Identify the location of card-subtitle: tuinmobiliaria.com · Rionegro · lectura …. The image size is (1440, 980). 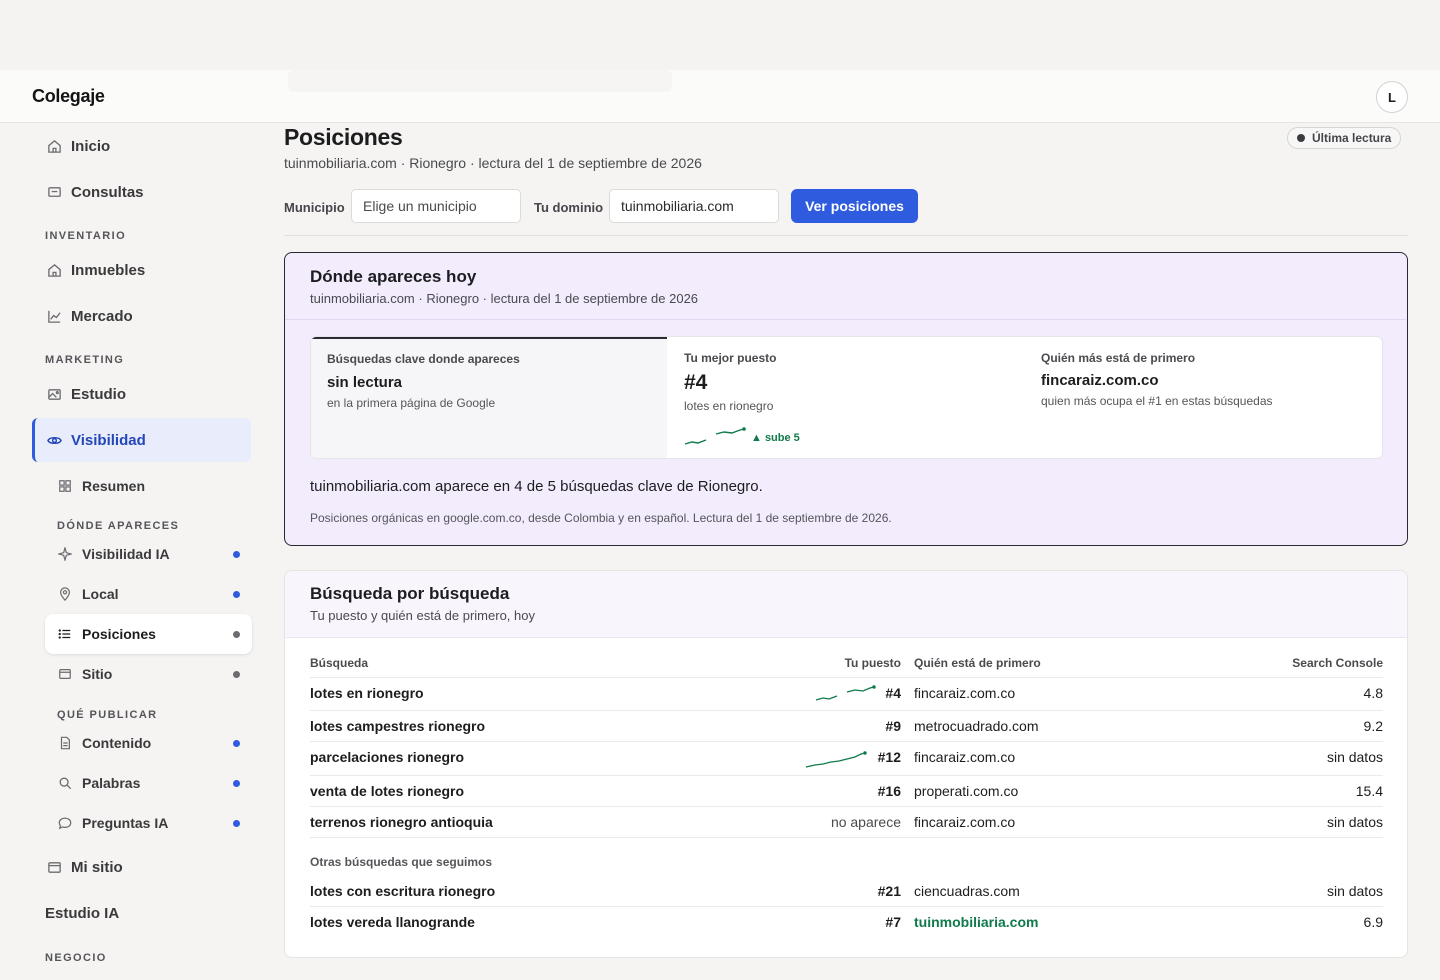
(504, 298).